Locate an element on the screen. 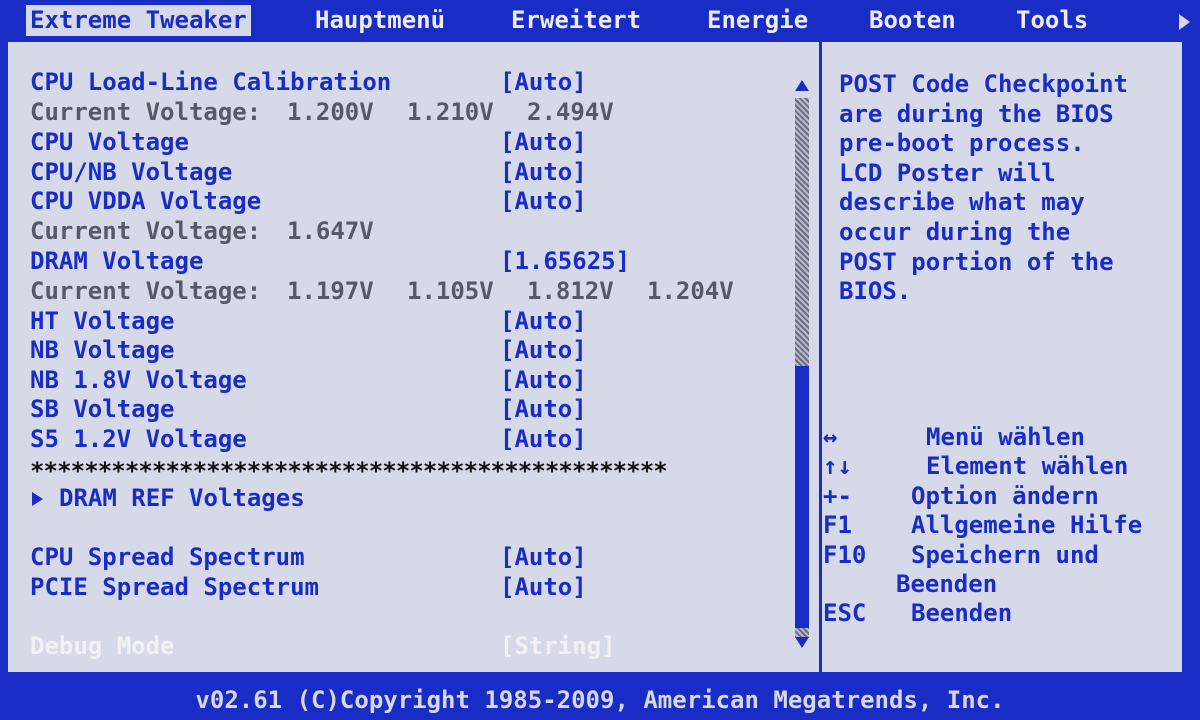  setting-label: NB Voltage is located at coordinates (102, 350).